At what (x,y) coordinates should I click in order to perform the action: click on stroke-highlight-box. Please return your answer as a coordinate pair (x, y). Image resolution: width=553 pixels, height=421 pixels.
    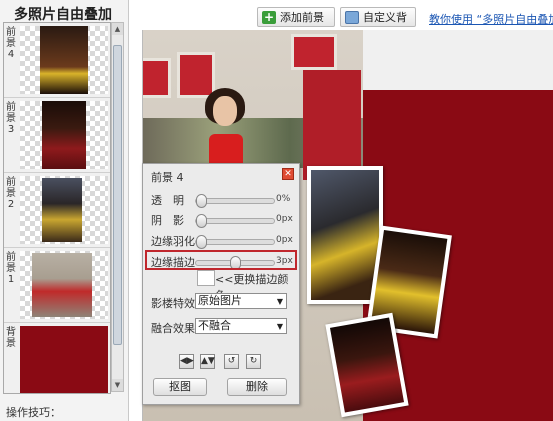
    Looking at the image, I should click on (221, 260).